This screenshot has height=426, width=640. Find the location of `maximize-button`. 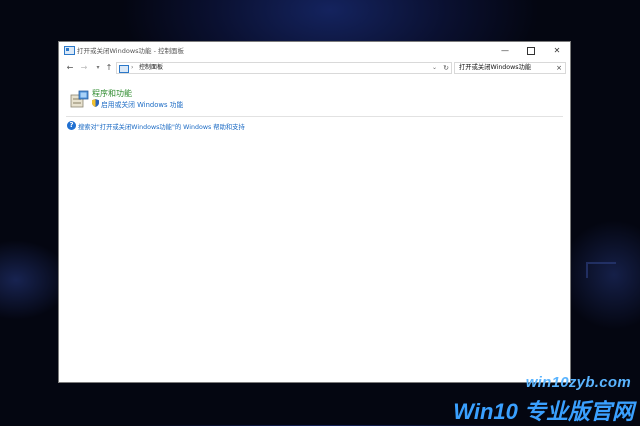

maximize-button is located at coordinates (531, 50).